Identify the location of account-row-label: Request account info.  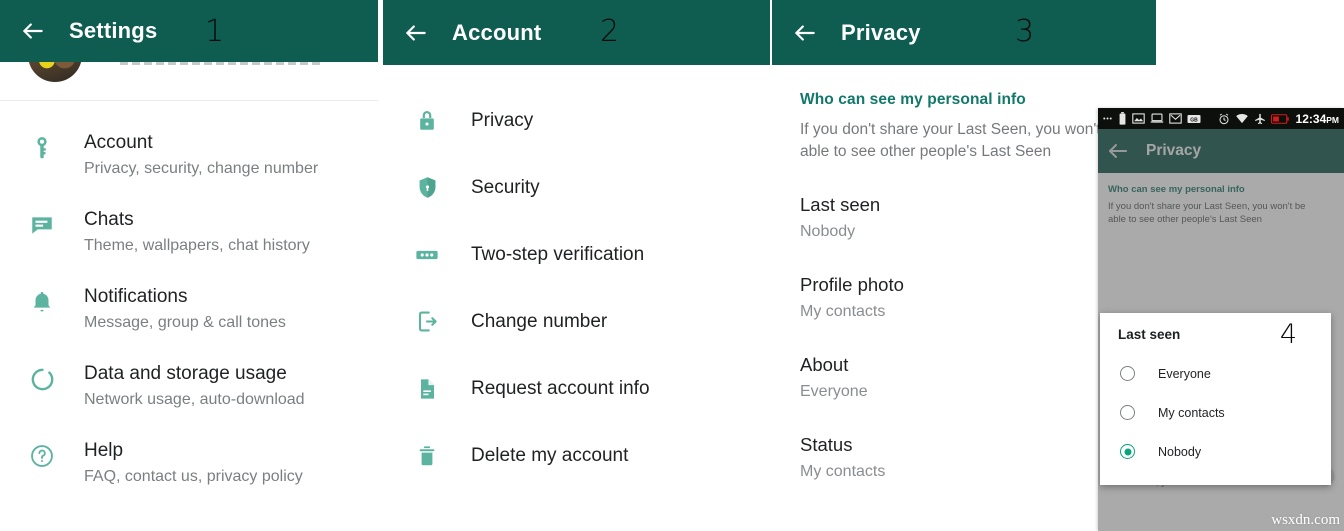
(560, 388).